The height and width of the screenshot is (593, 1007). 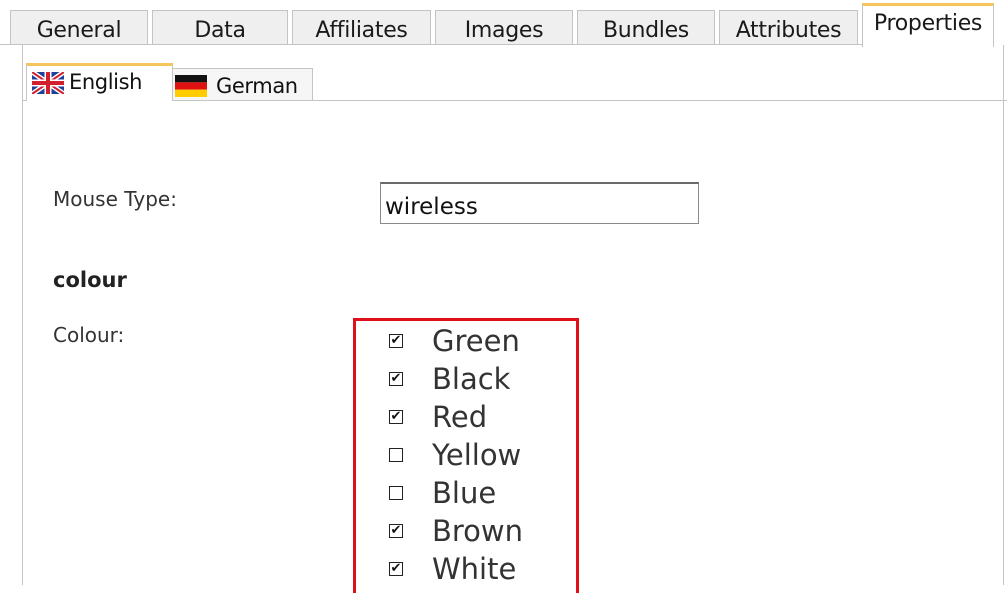 I want to click on tab-english-label: English, so click(x=106, y=82).